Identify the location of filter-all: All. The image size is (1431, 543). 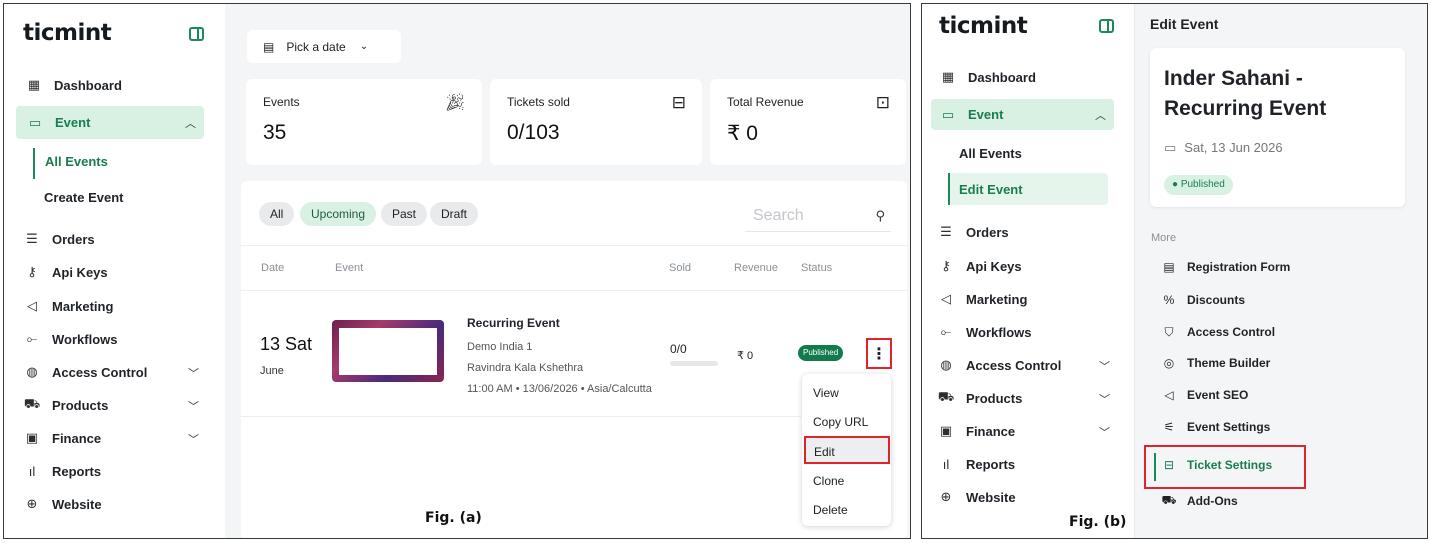
(277, 214).